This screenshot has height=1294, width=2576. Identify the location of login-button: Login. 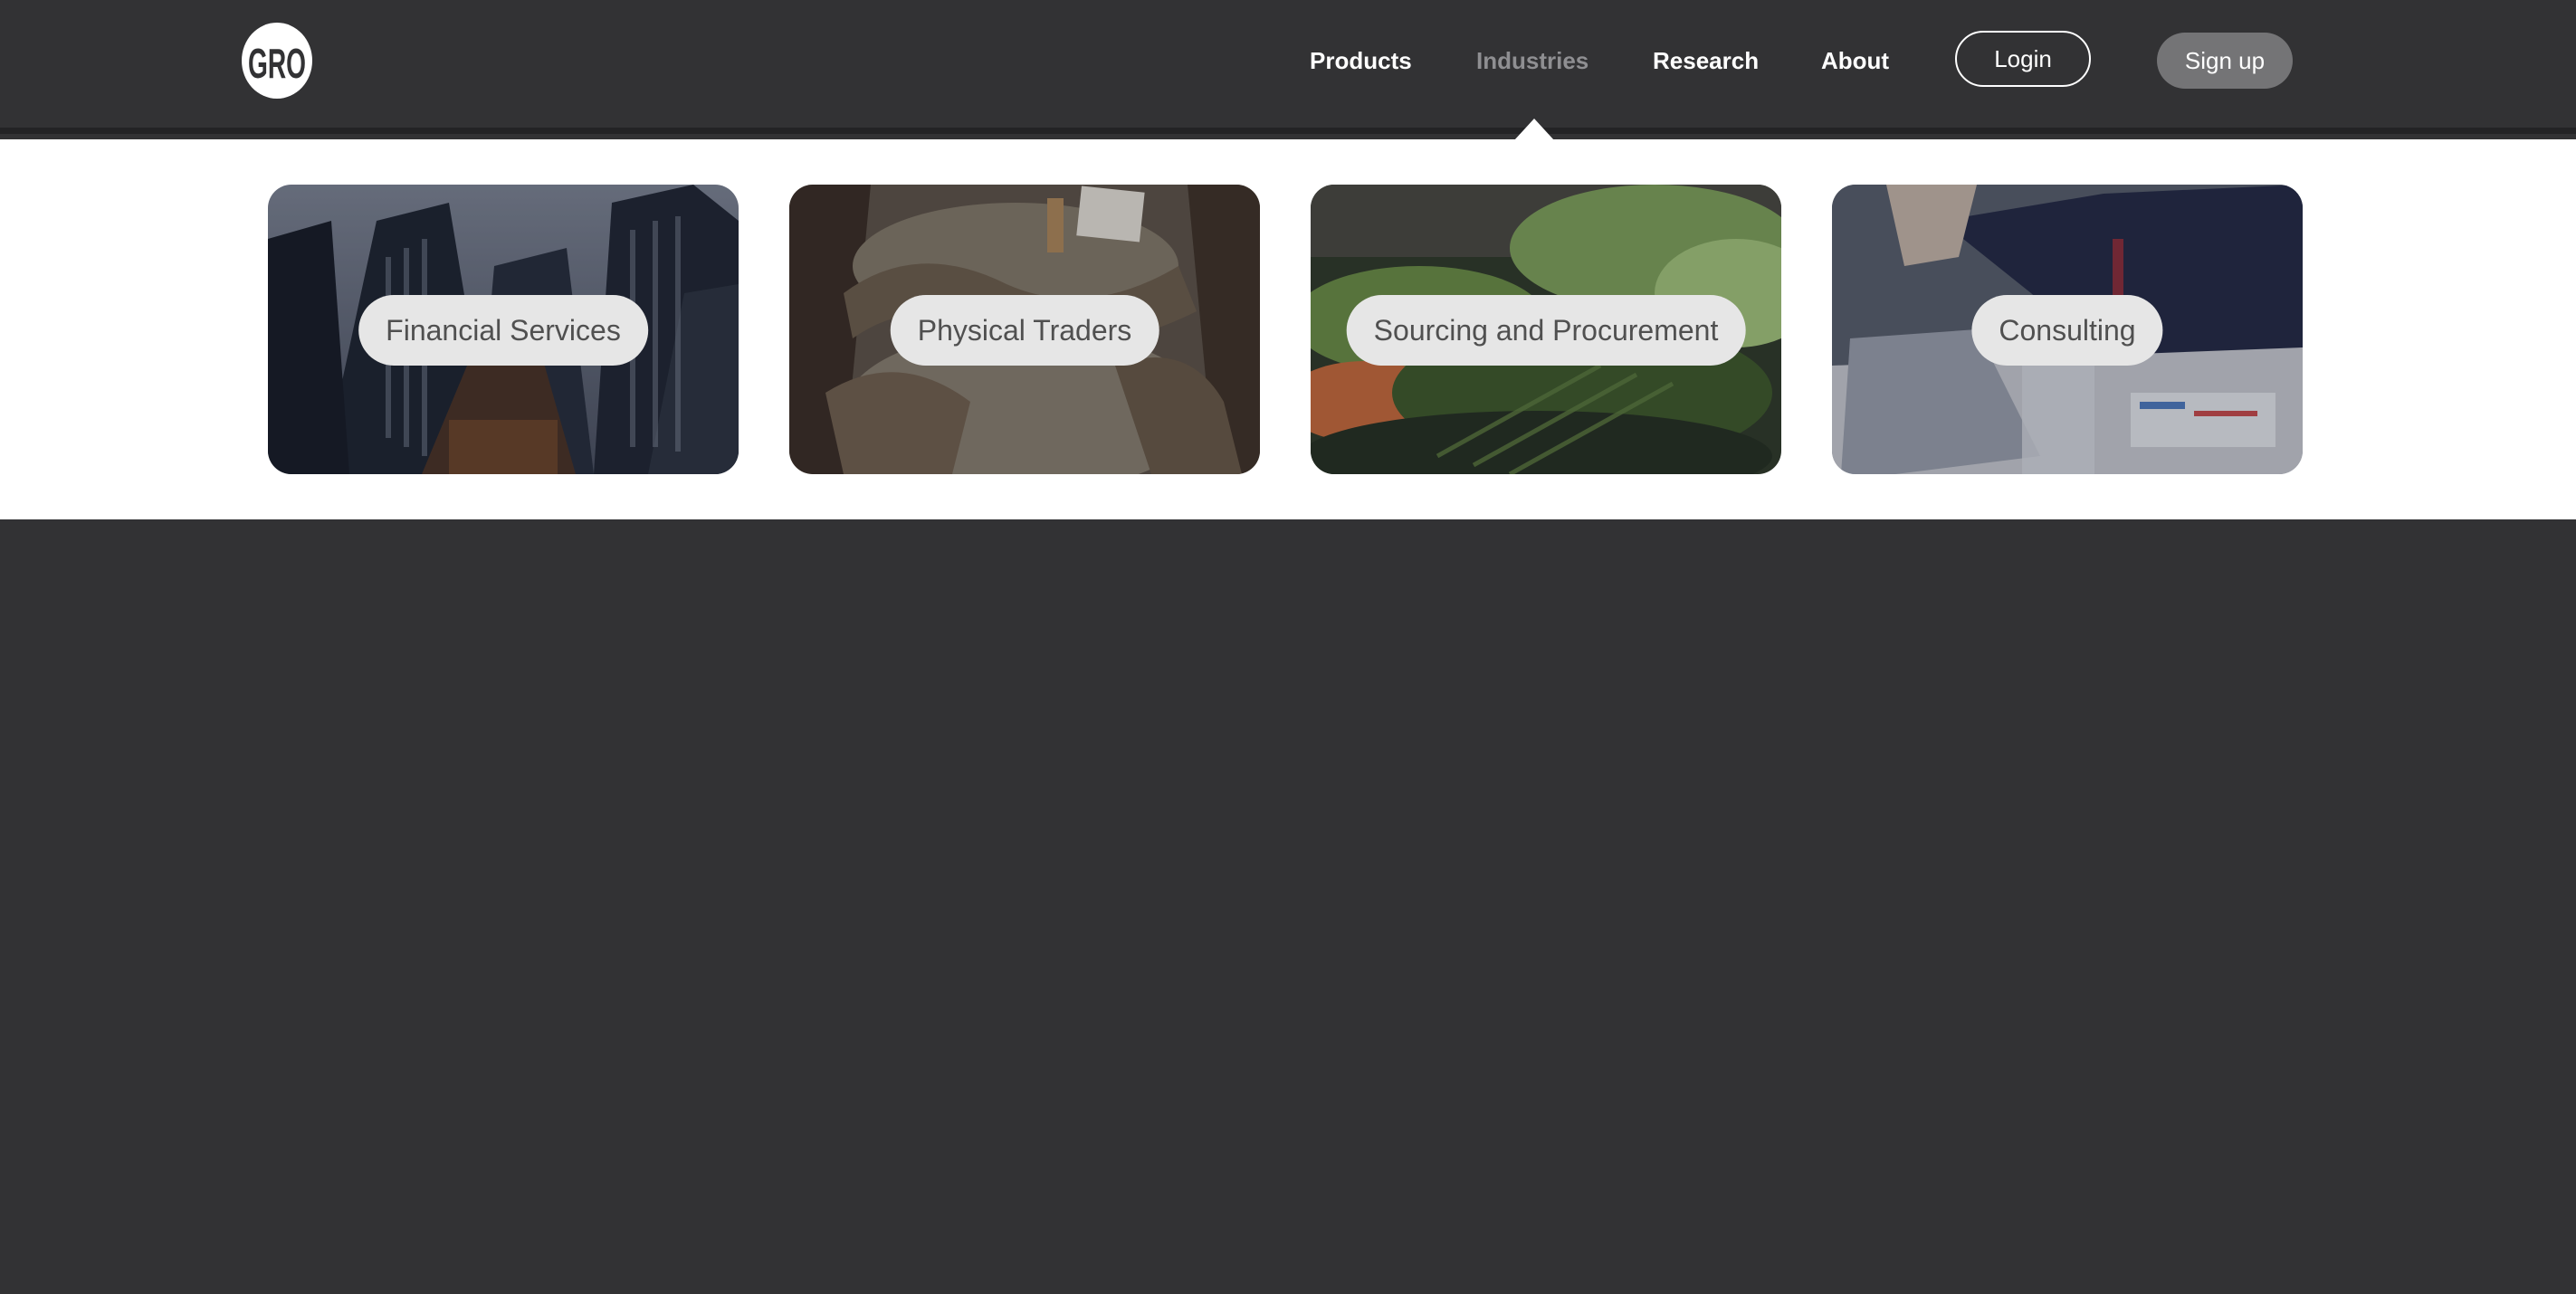
(2023, 59).